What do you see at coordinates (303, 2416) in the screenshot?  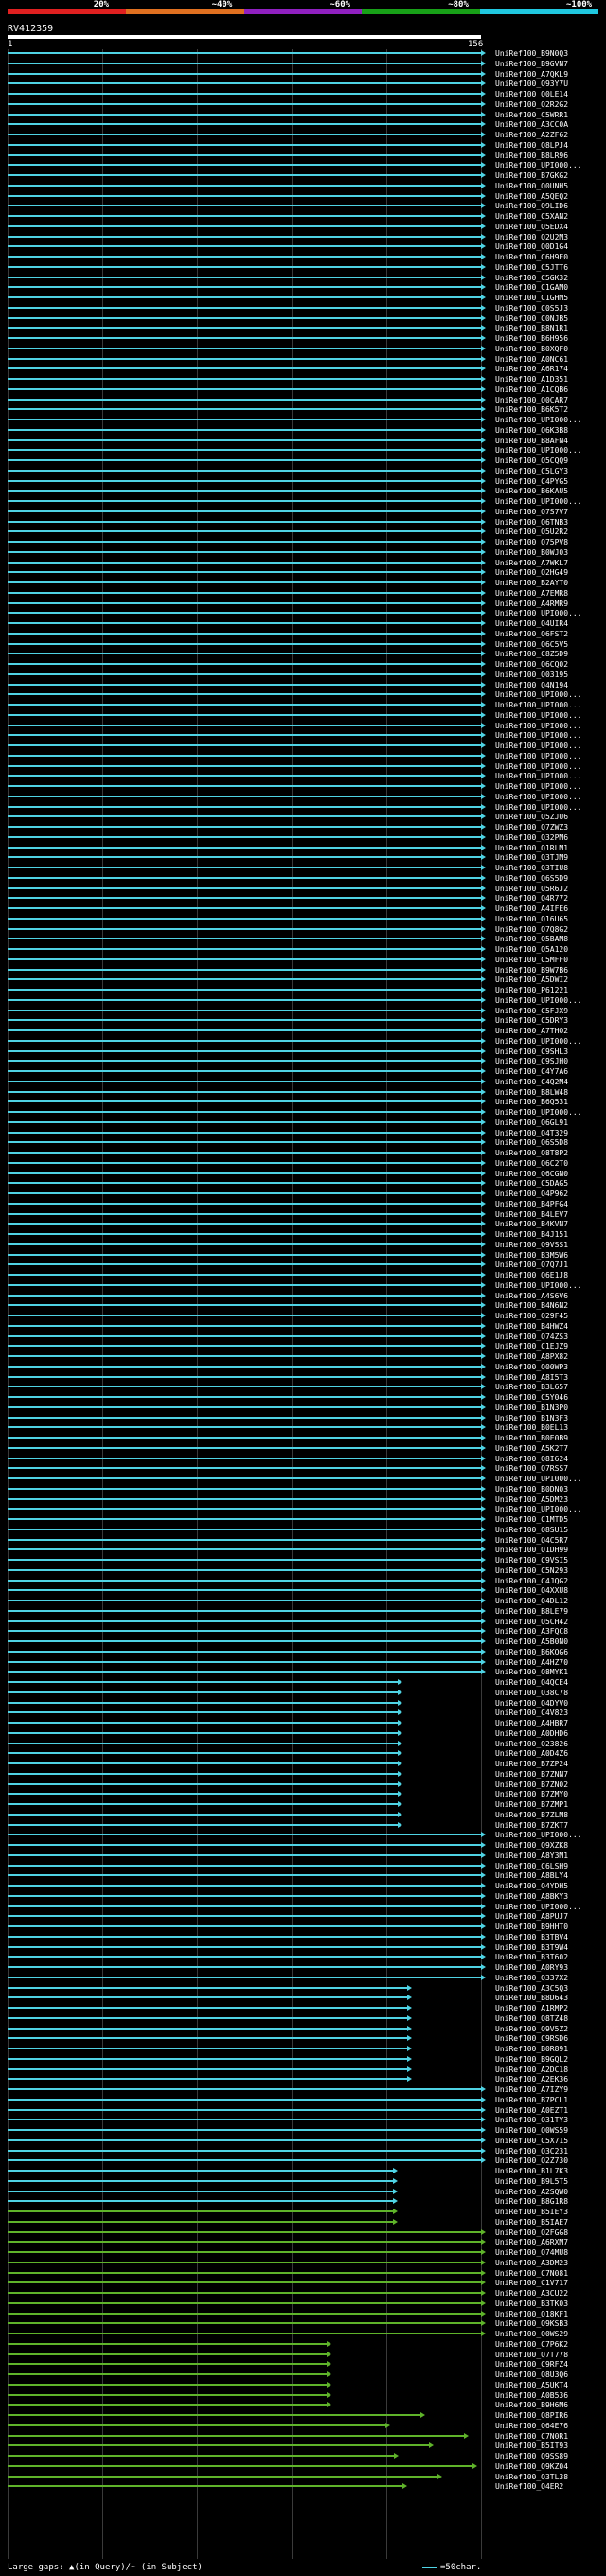 I see `hit-row: UniRef100_Q8PIR6` at bounding box center [303, 2416].